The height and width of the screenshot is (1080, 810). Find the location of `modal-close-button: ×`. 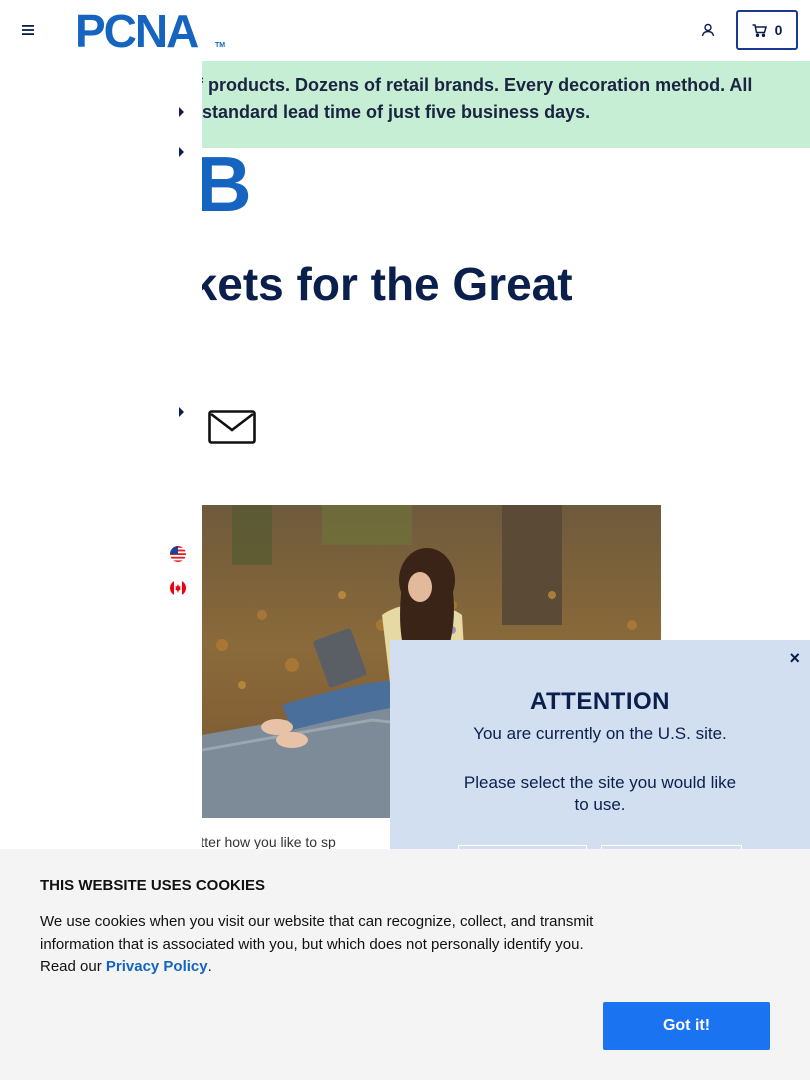

modal-close-button: × is located at coordinates (794, 658).